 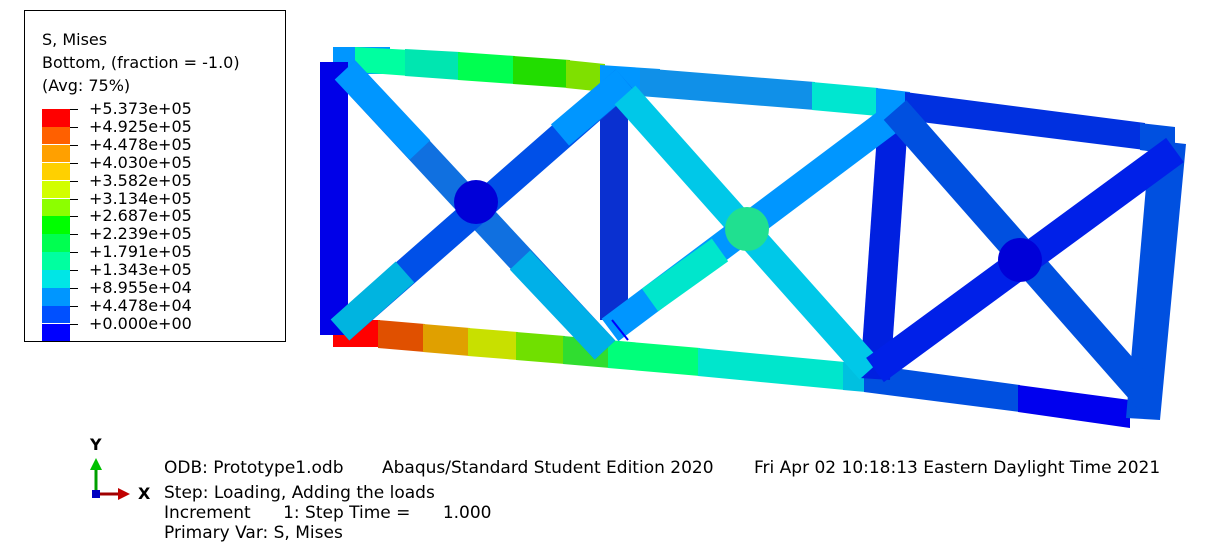 I want to click on info-odb: ODB: Prototype1.odb, so click(x=254, y=468).